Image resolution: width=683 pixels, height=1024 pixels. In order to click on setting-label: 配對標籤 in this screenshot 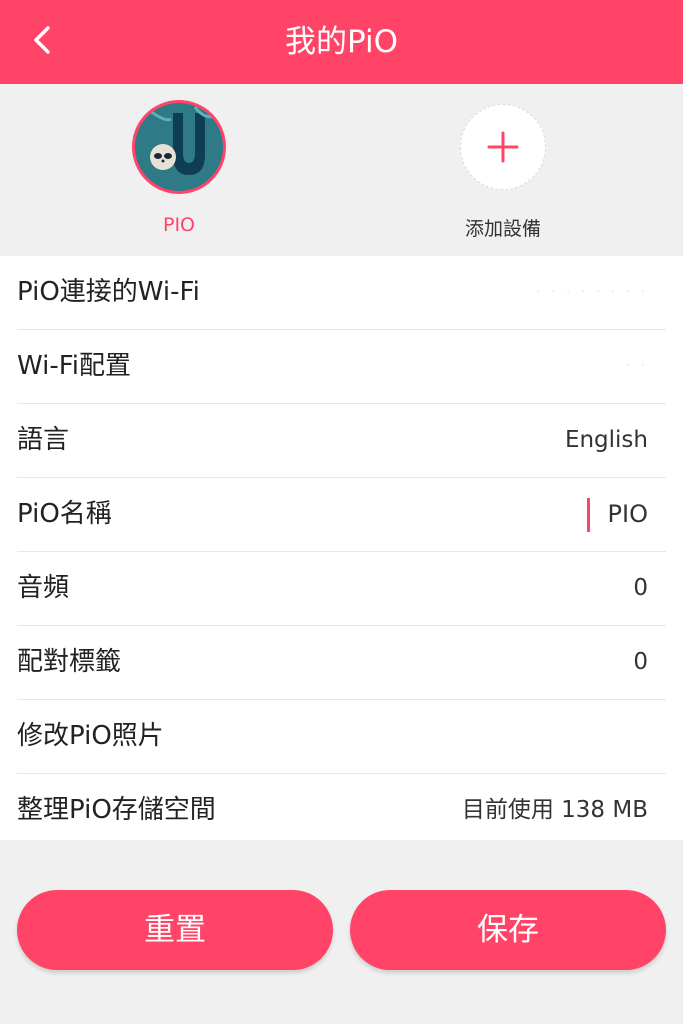, I will do `click(69, 662)`.